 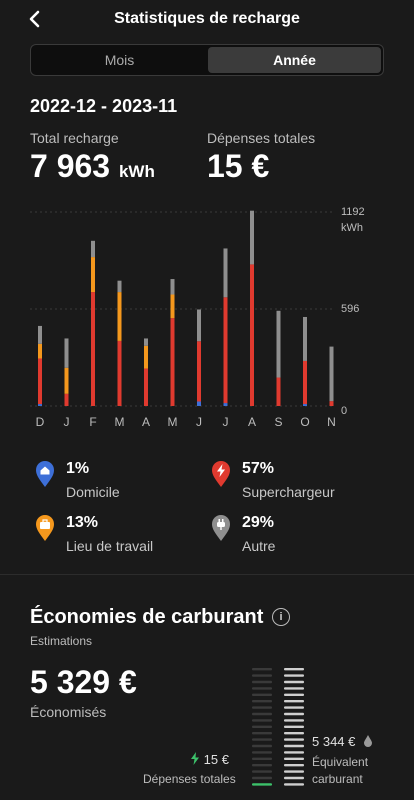 What do you see at coordinates (221, 528) in the screenshot?
I see `plug-pin-icon` at bounding box center [221, 528].